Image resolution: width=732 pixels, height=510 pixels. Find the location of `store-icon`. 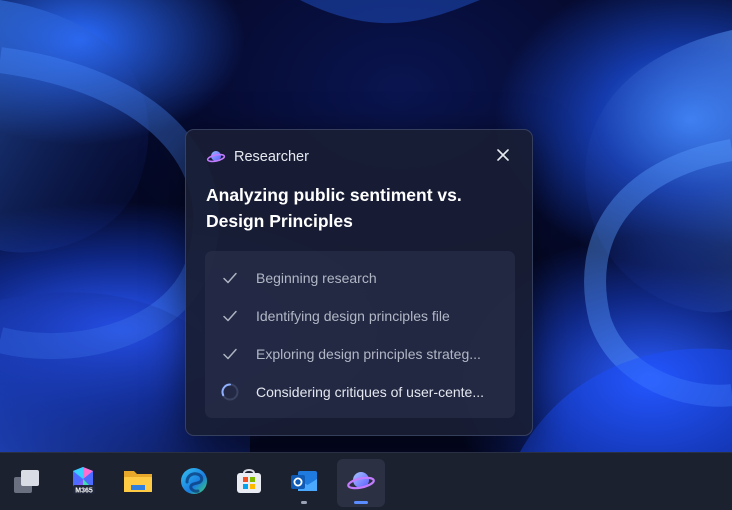

store-icon is located at coordinates (249, 483).